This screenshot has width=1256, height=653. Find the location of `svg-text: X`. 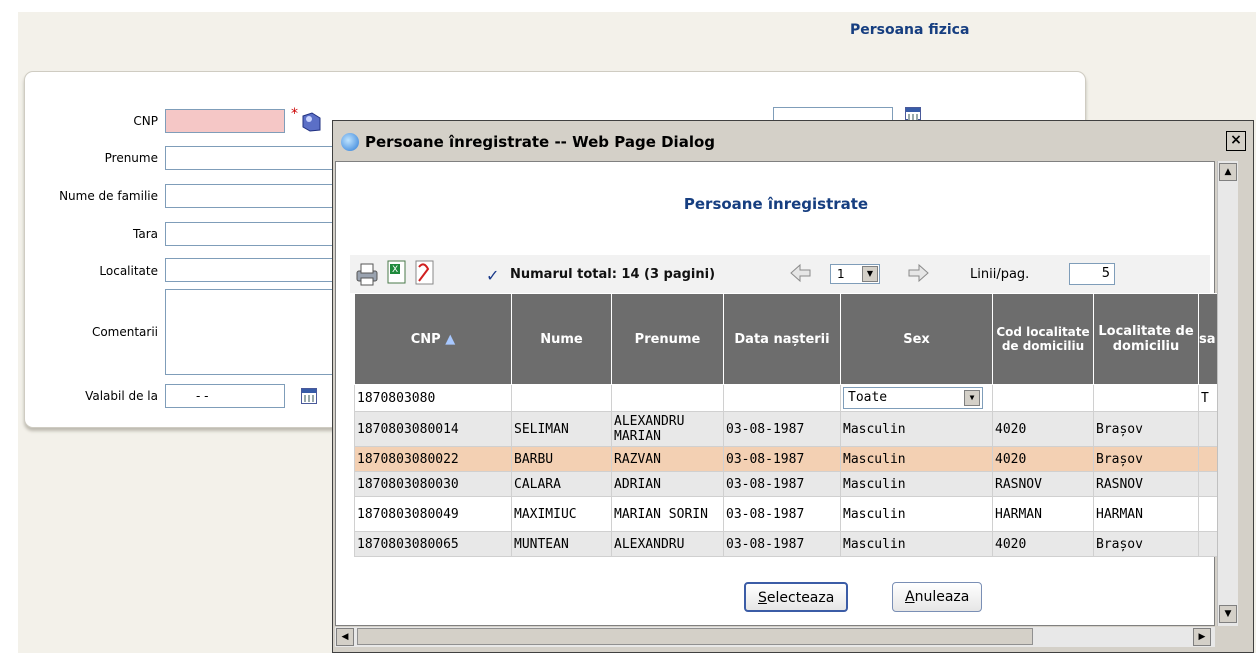

svg-text: X is located at coordinates (395, 270).